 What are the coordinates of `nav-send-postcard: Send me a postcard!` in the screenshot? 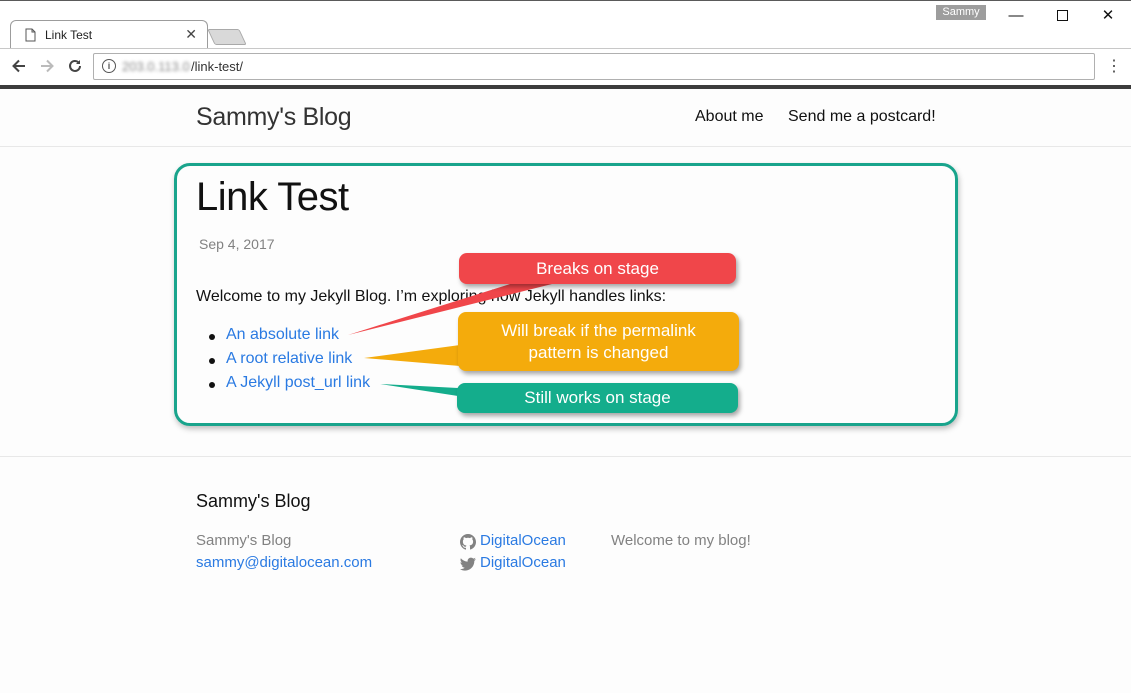 It's located at (862, 117).